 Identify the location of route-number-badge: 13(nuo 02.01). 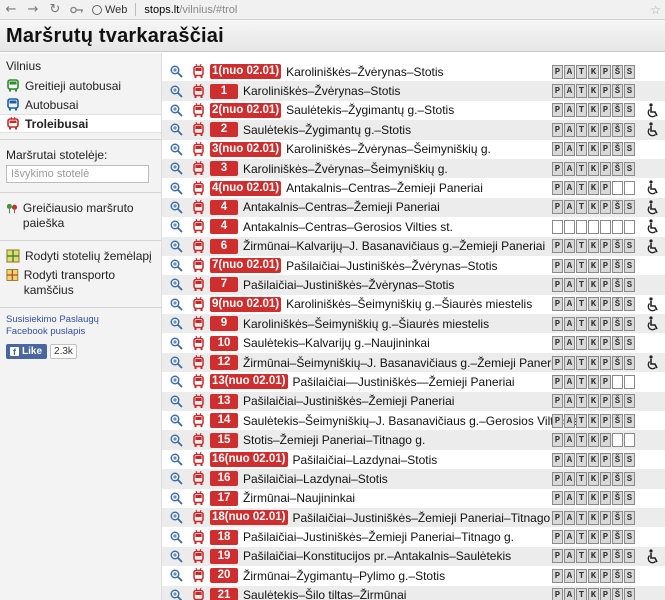
(249, 382).